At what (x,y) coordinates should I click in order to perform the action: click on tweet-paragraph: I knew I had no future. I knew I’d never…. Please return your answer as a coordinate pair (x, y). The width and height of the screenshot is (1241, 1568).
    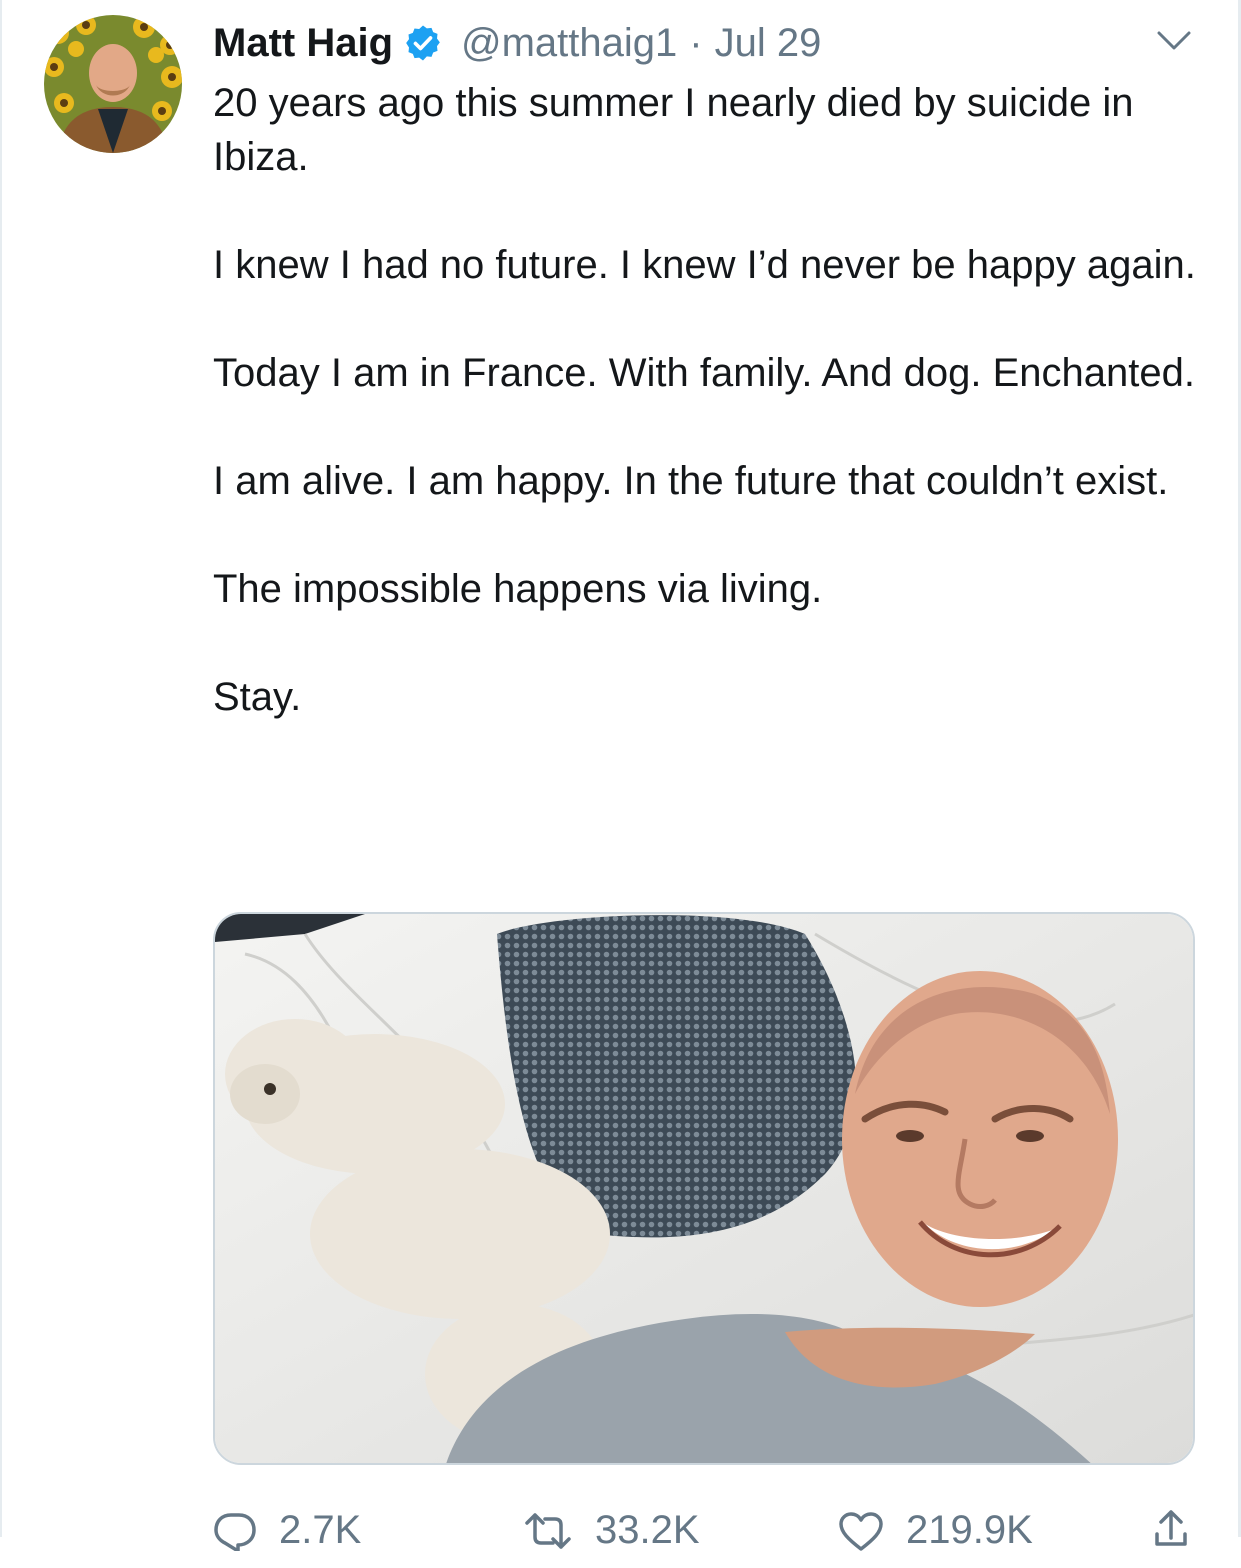
    Looking at the image, I should click on (704, 265).